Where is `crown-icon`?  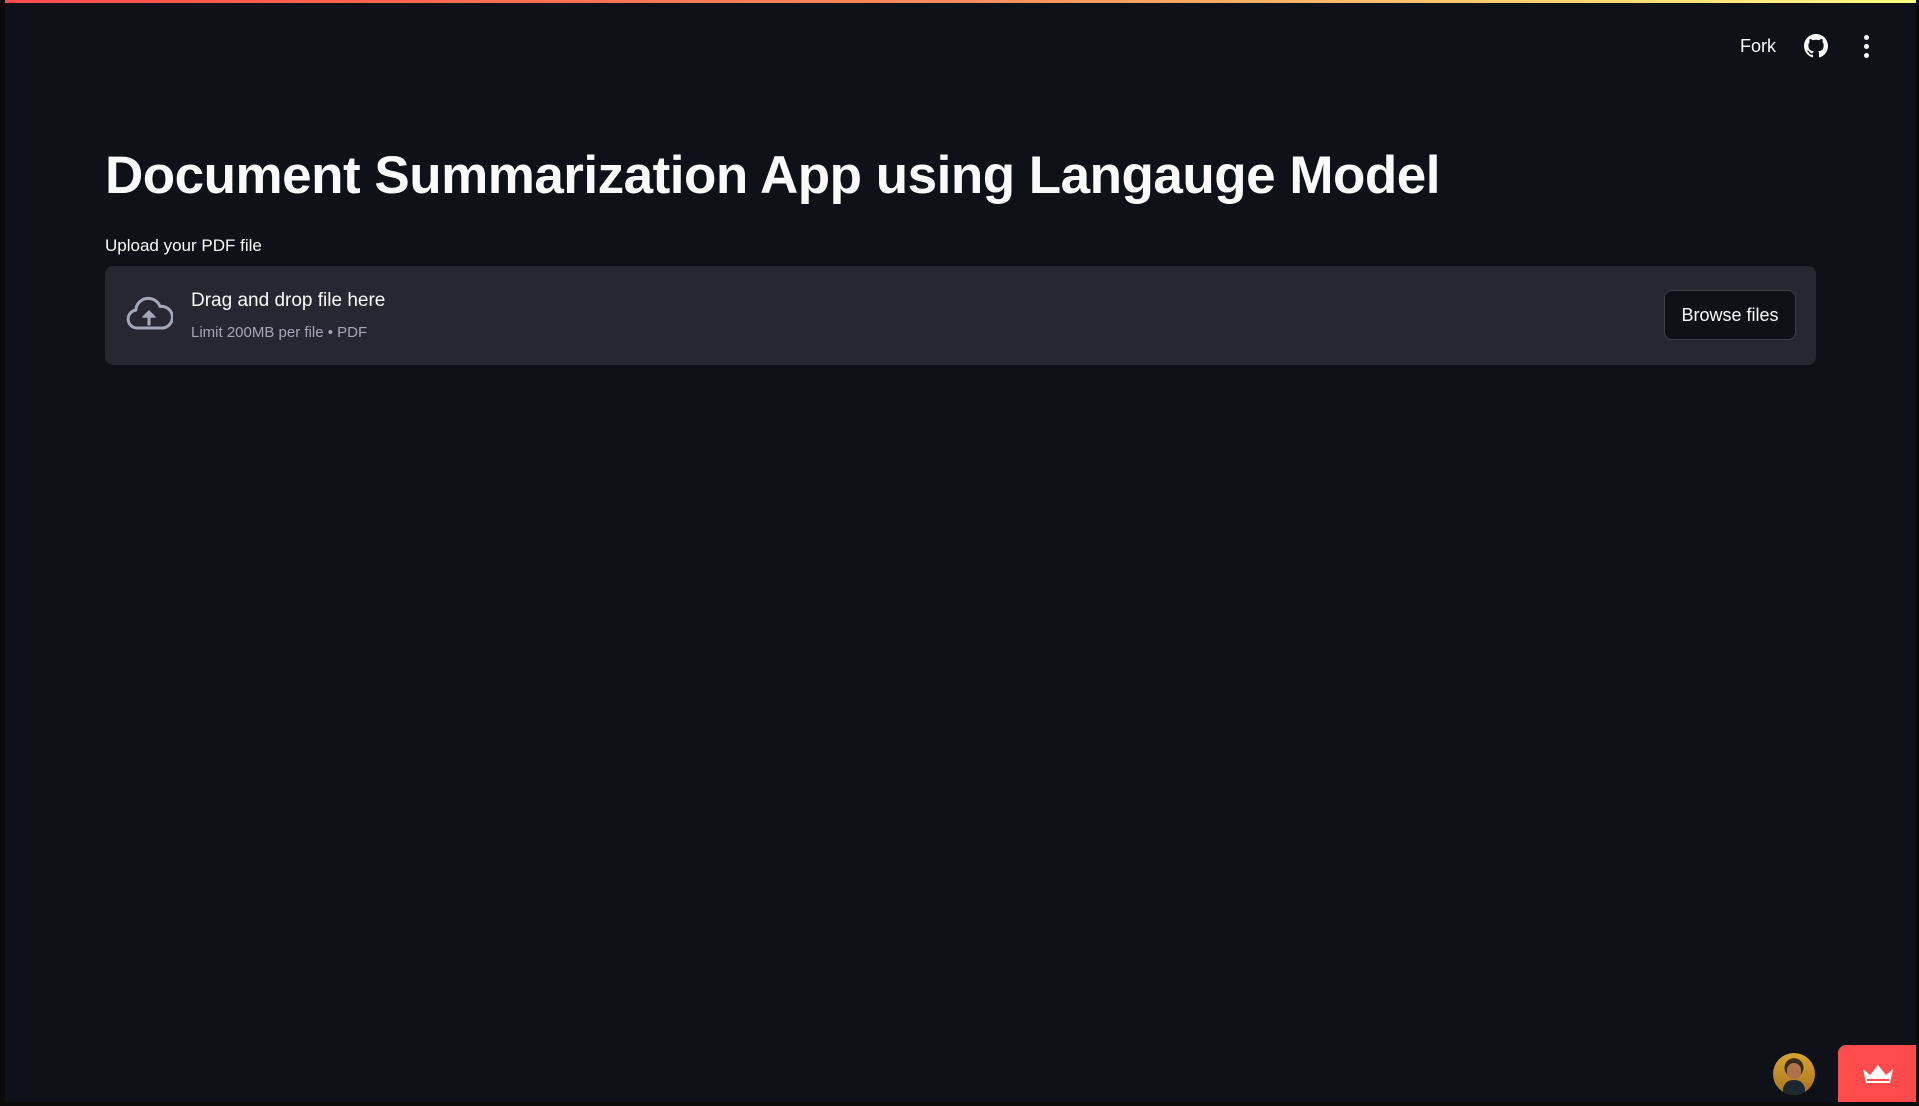
crown-icon is located at coordinates (1878, 1074).